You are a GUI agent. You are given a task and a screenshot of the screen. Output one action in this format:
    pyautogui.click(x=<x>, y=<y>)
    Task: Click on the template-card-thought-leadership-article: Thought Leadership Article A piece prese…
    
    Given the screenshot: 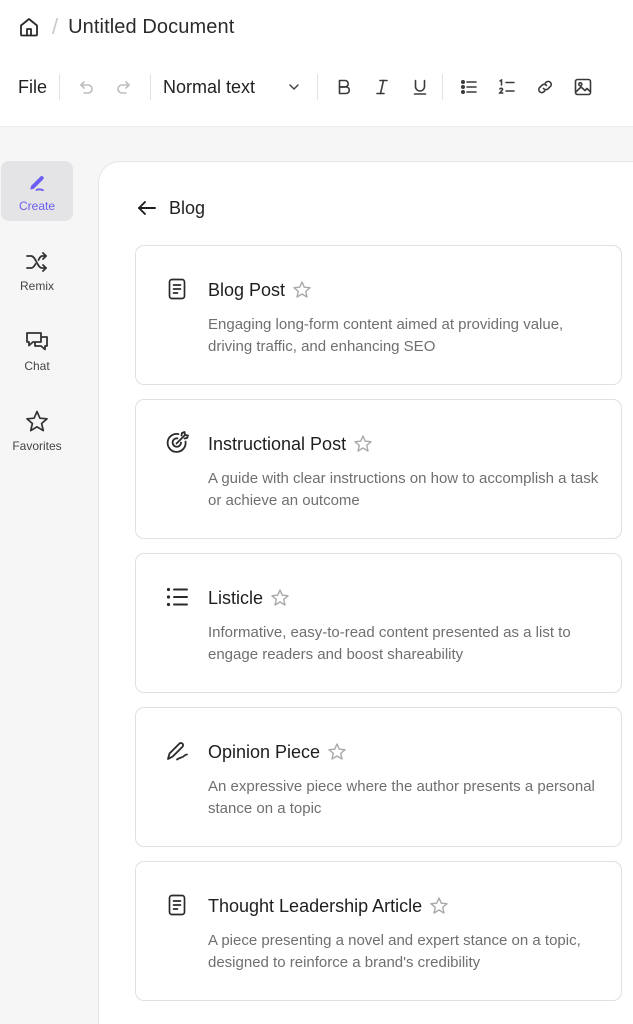 What is the action you would take?
    pyautogui.click(x=378, y=931)
    